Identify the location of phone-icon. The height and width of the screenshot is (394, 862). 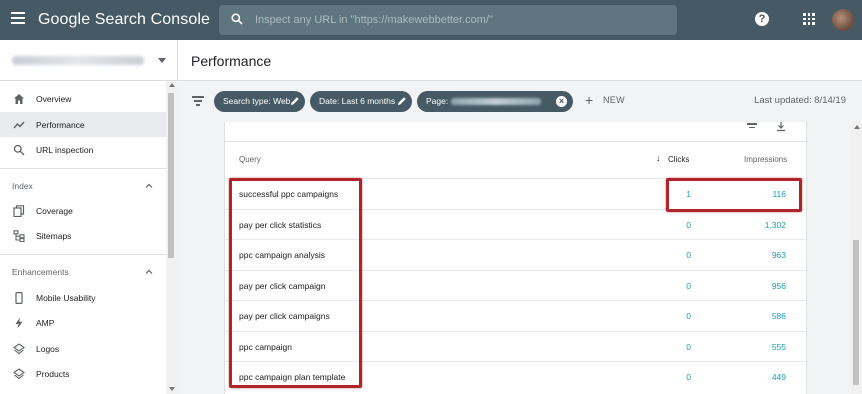
(19, 298).